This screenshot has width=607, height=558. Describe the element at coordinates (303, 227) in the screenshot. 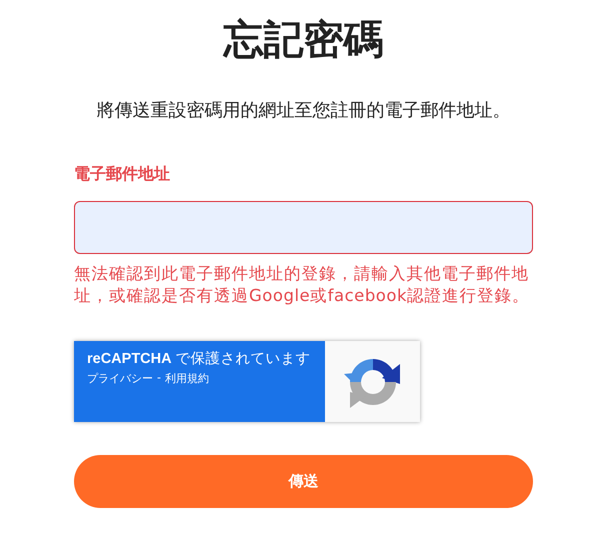

I see `email-input-field` at that location.